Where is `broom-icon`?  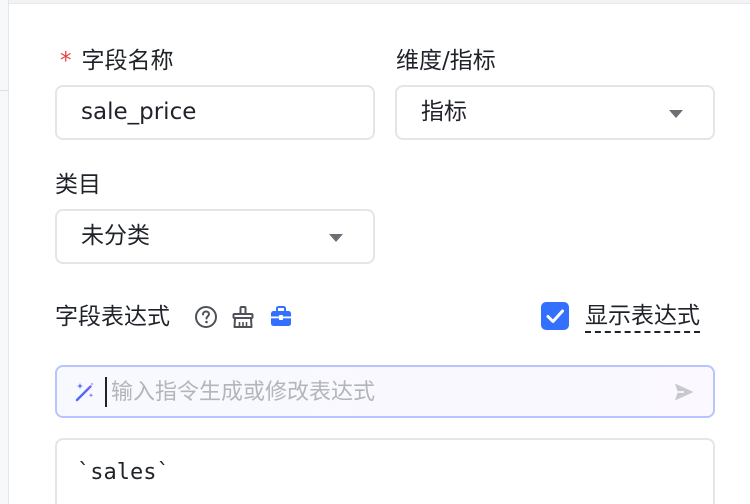
broom-icon is located at coordinates (243, 317).